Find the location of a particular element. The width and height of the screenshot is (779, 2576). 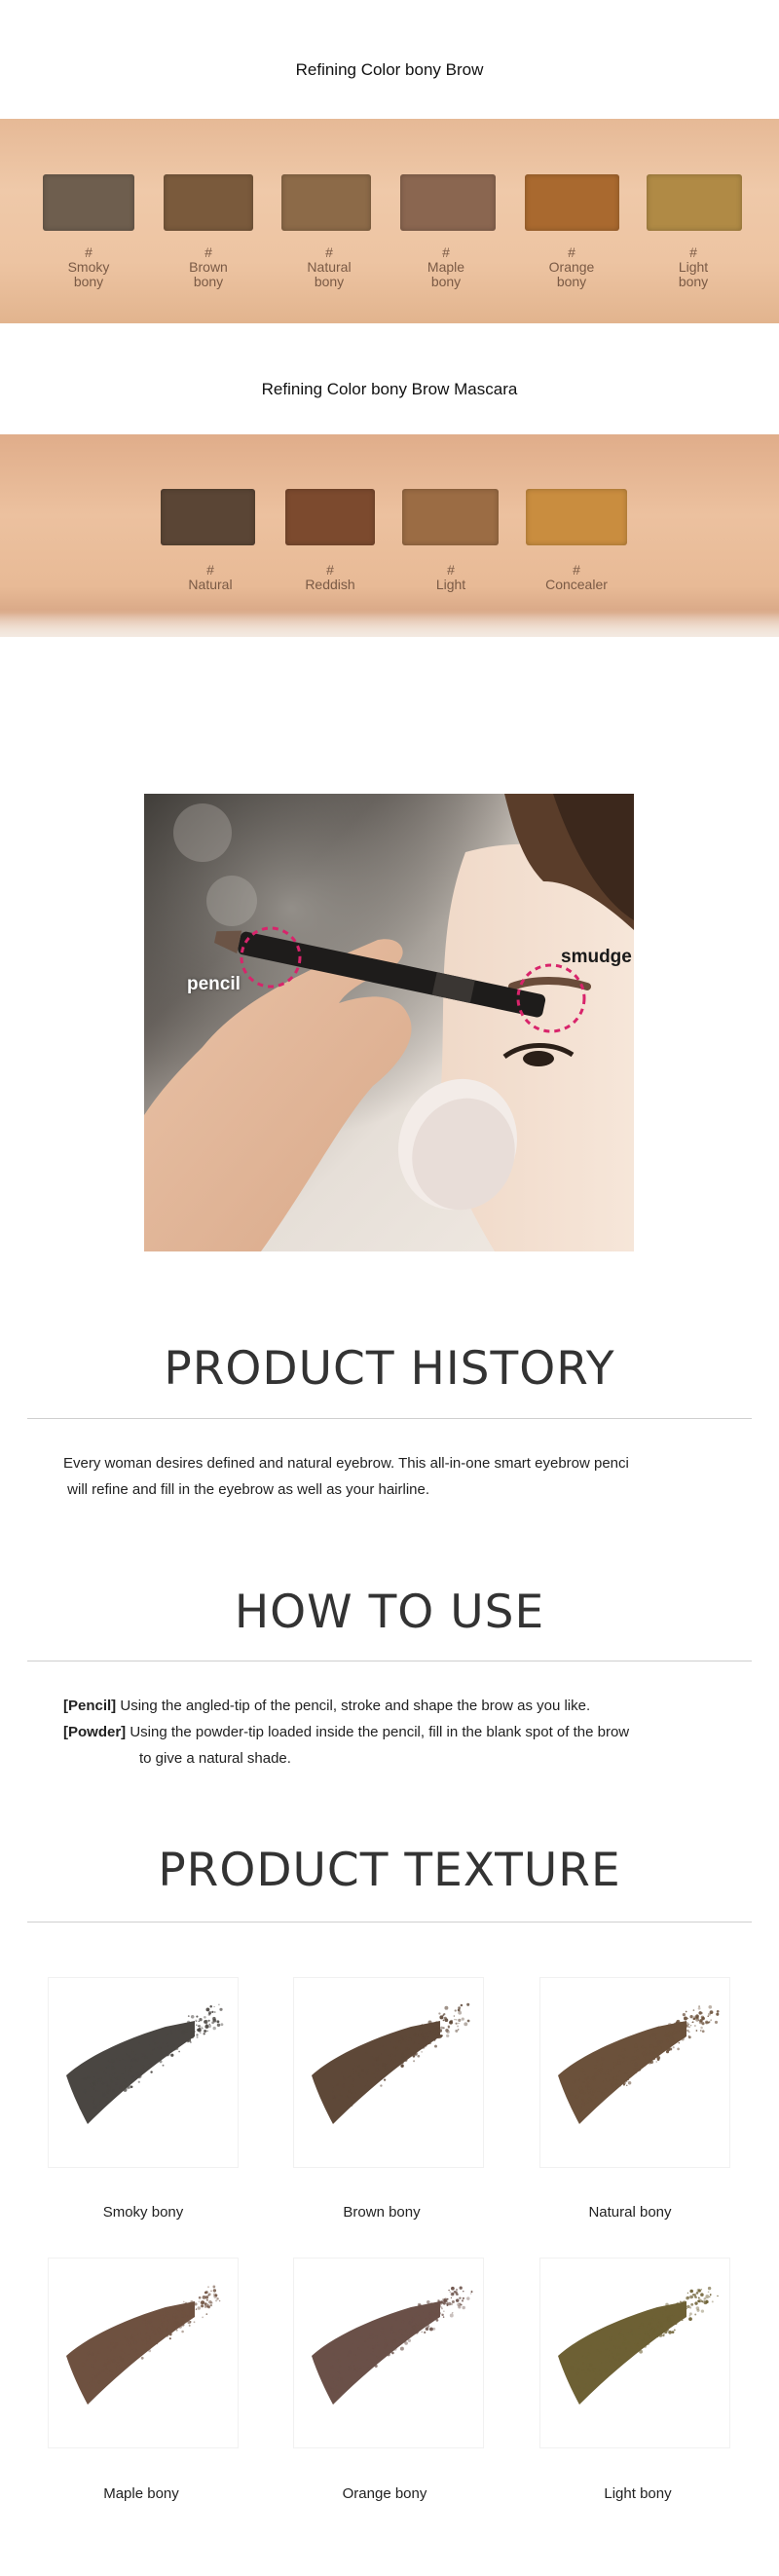

swatch-maple-bony is located at coordinates (448, 202).